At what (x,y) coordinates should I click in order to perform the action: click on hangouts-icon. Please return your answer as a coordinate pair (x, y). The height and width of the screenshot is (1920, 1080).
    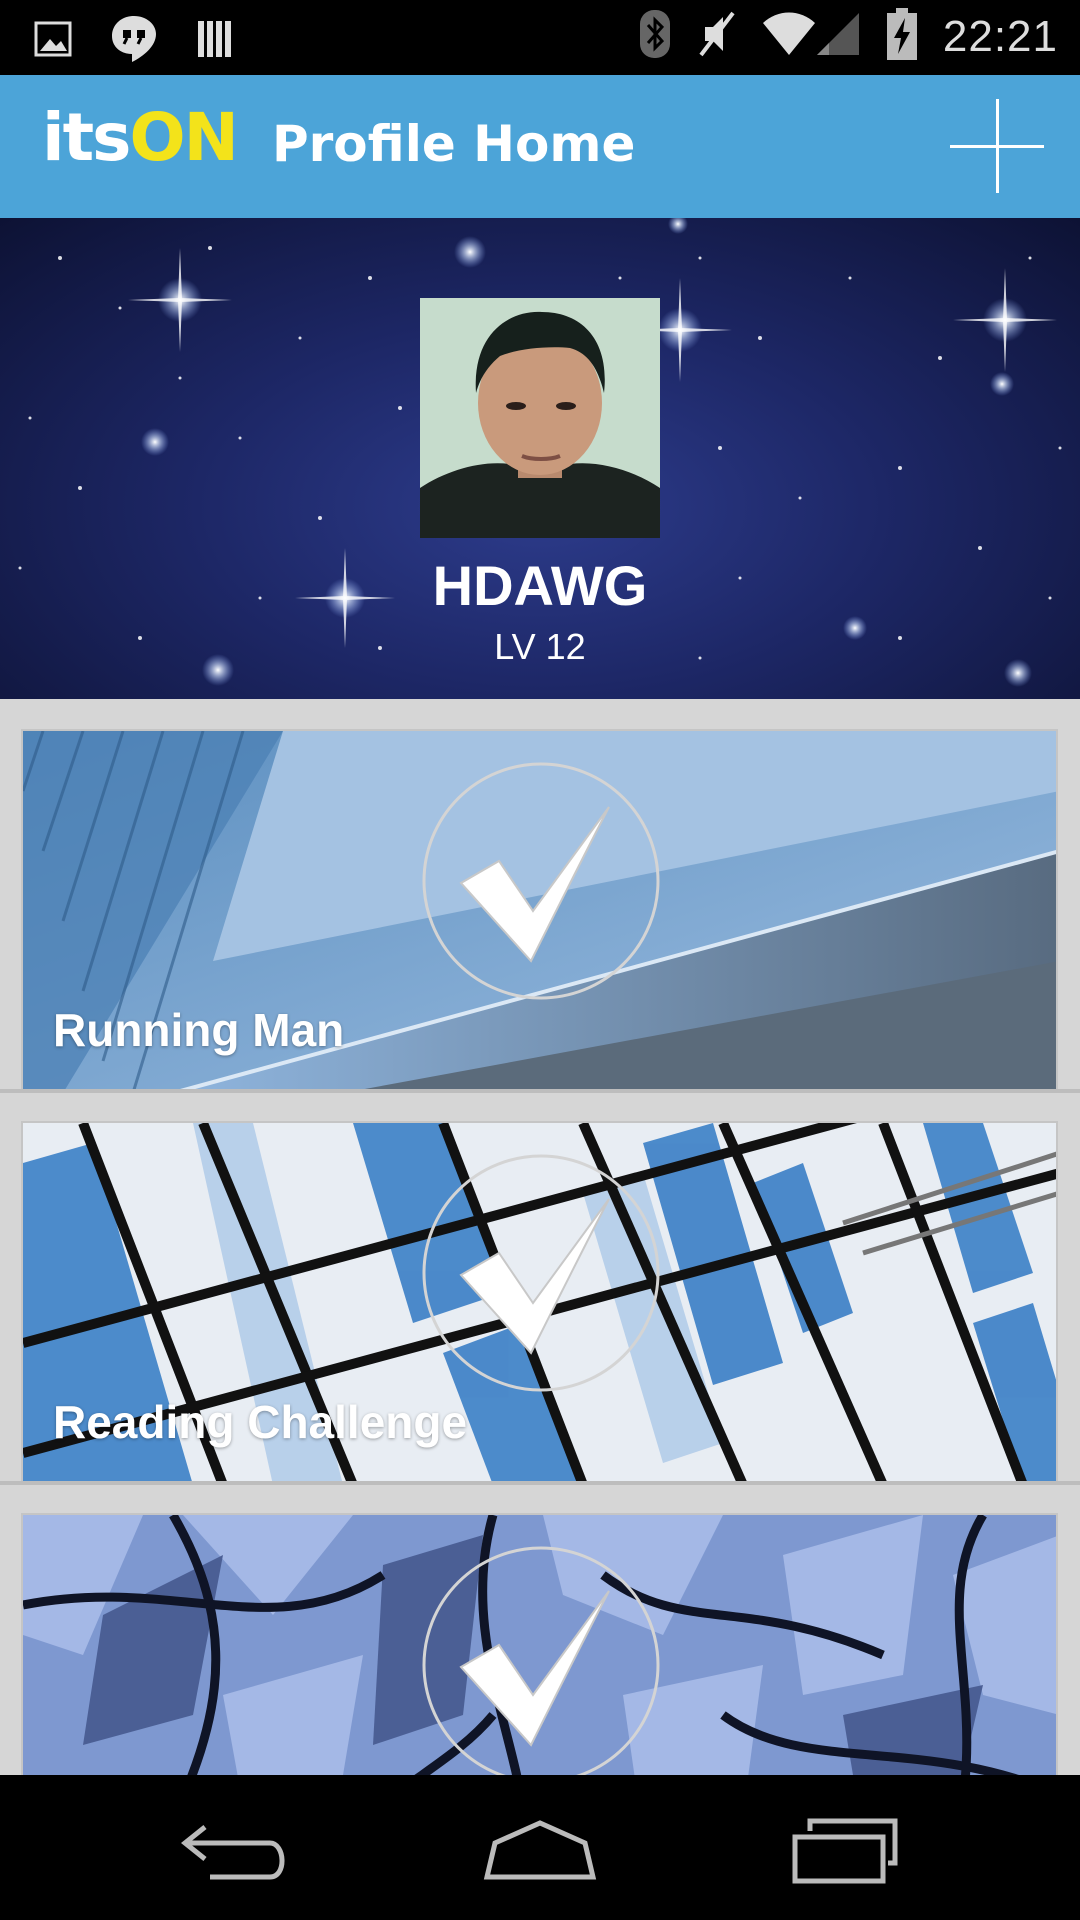
    Looking at the image, I should click on (134, 41).